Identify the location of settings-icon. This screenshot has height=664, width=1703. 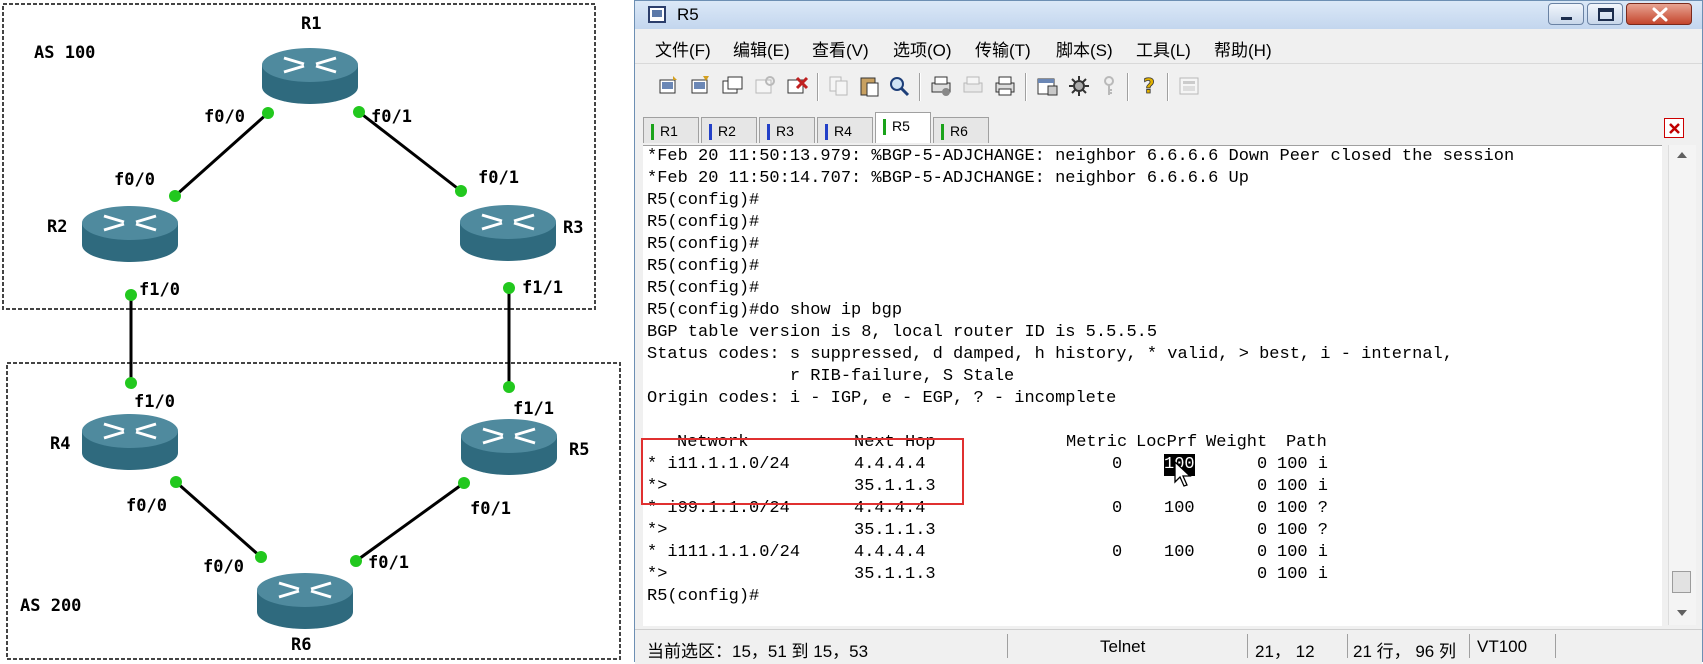
(1079, 86).